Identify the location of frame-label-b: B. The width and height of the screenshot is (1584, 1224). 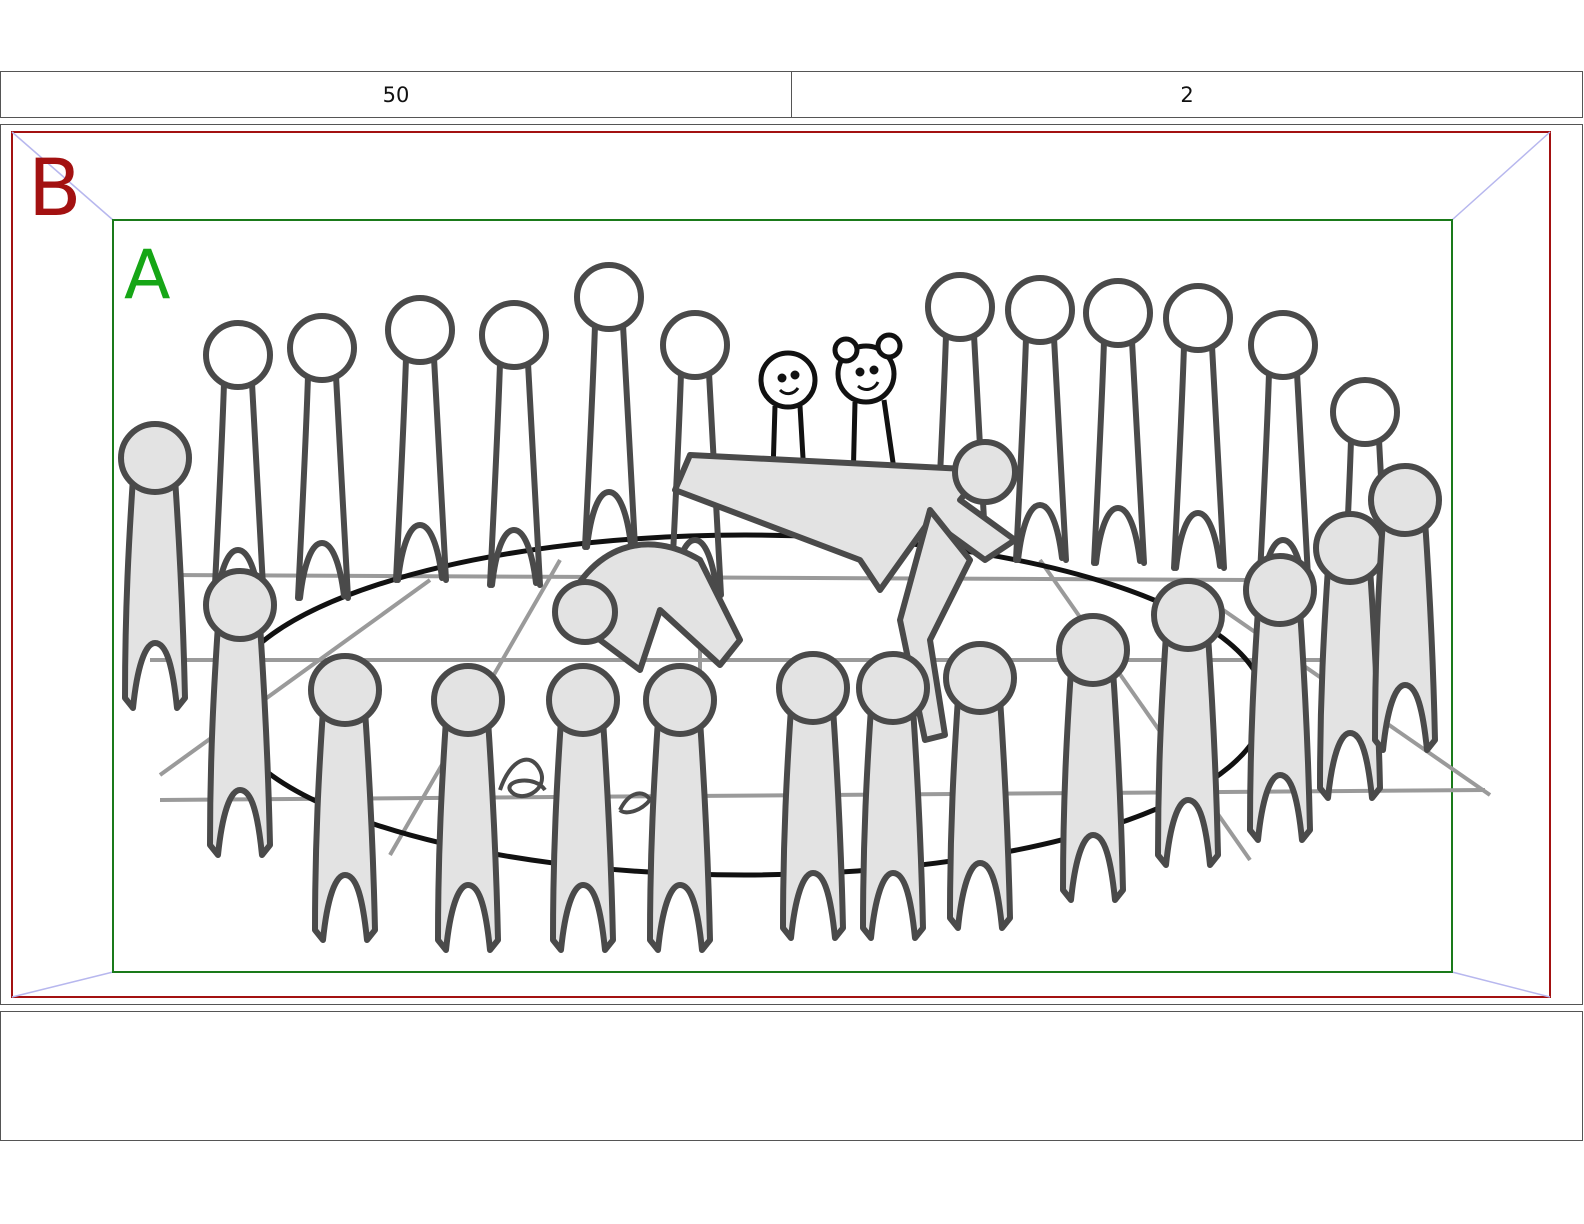
(55, 189).